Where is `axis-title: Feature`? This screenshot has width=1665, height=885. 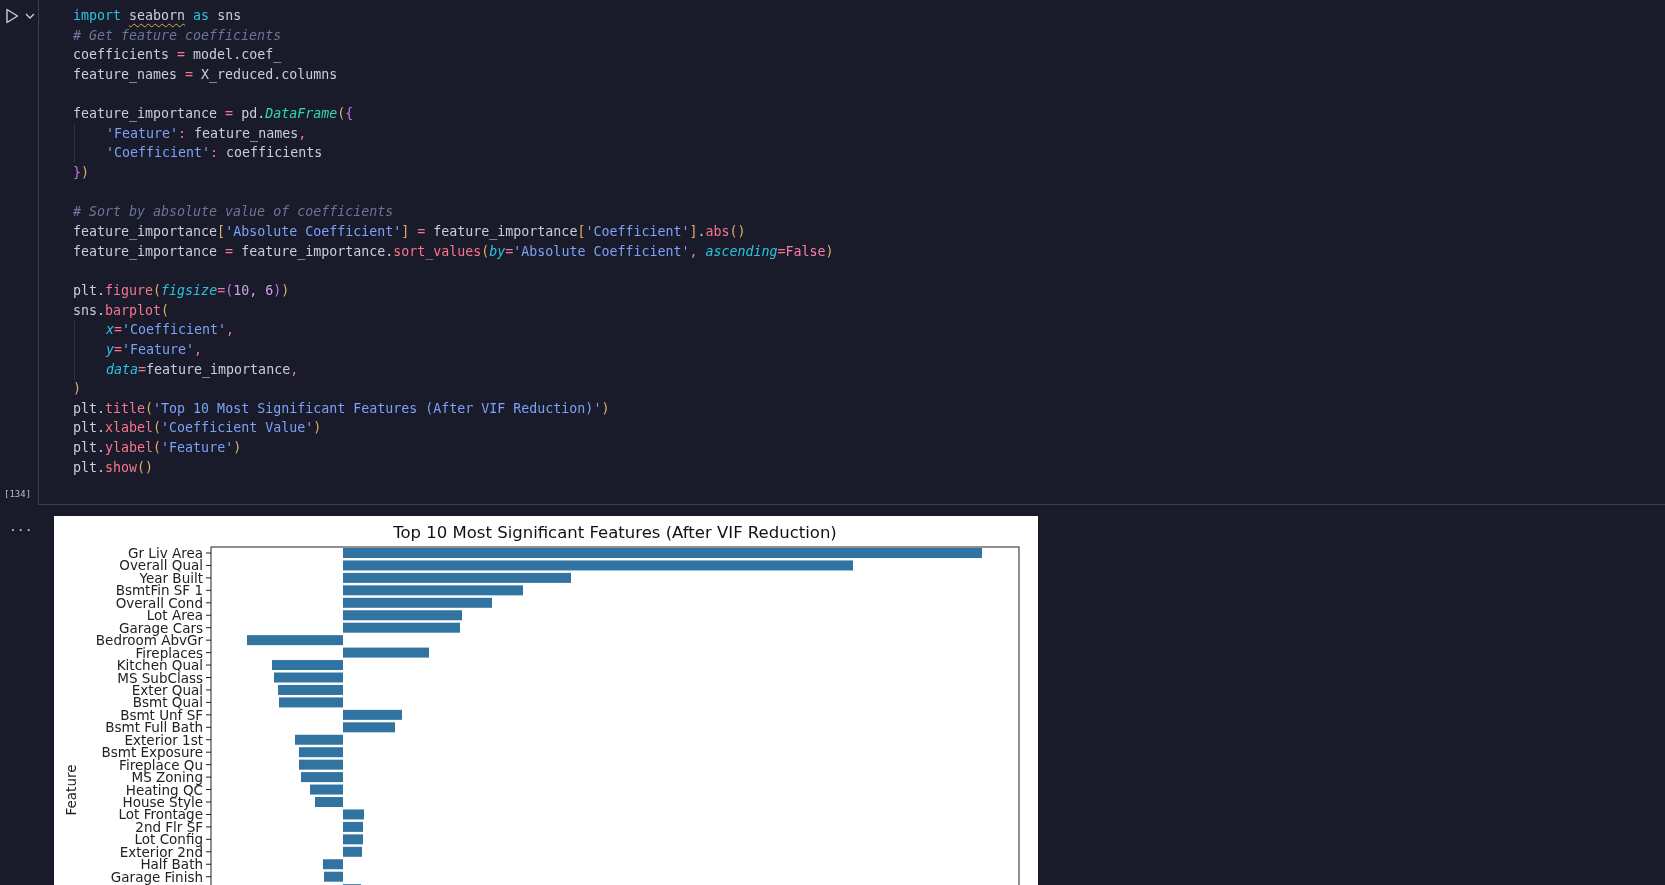
axis-title: Feature is located at coordinates (71, 790).